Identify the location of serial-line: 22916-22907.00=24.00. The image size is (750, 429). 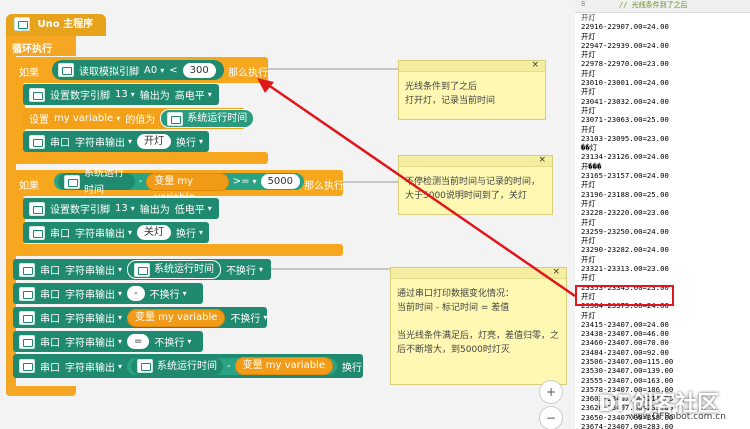
(625, 27).